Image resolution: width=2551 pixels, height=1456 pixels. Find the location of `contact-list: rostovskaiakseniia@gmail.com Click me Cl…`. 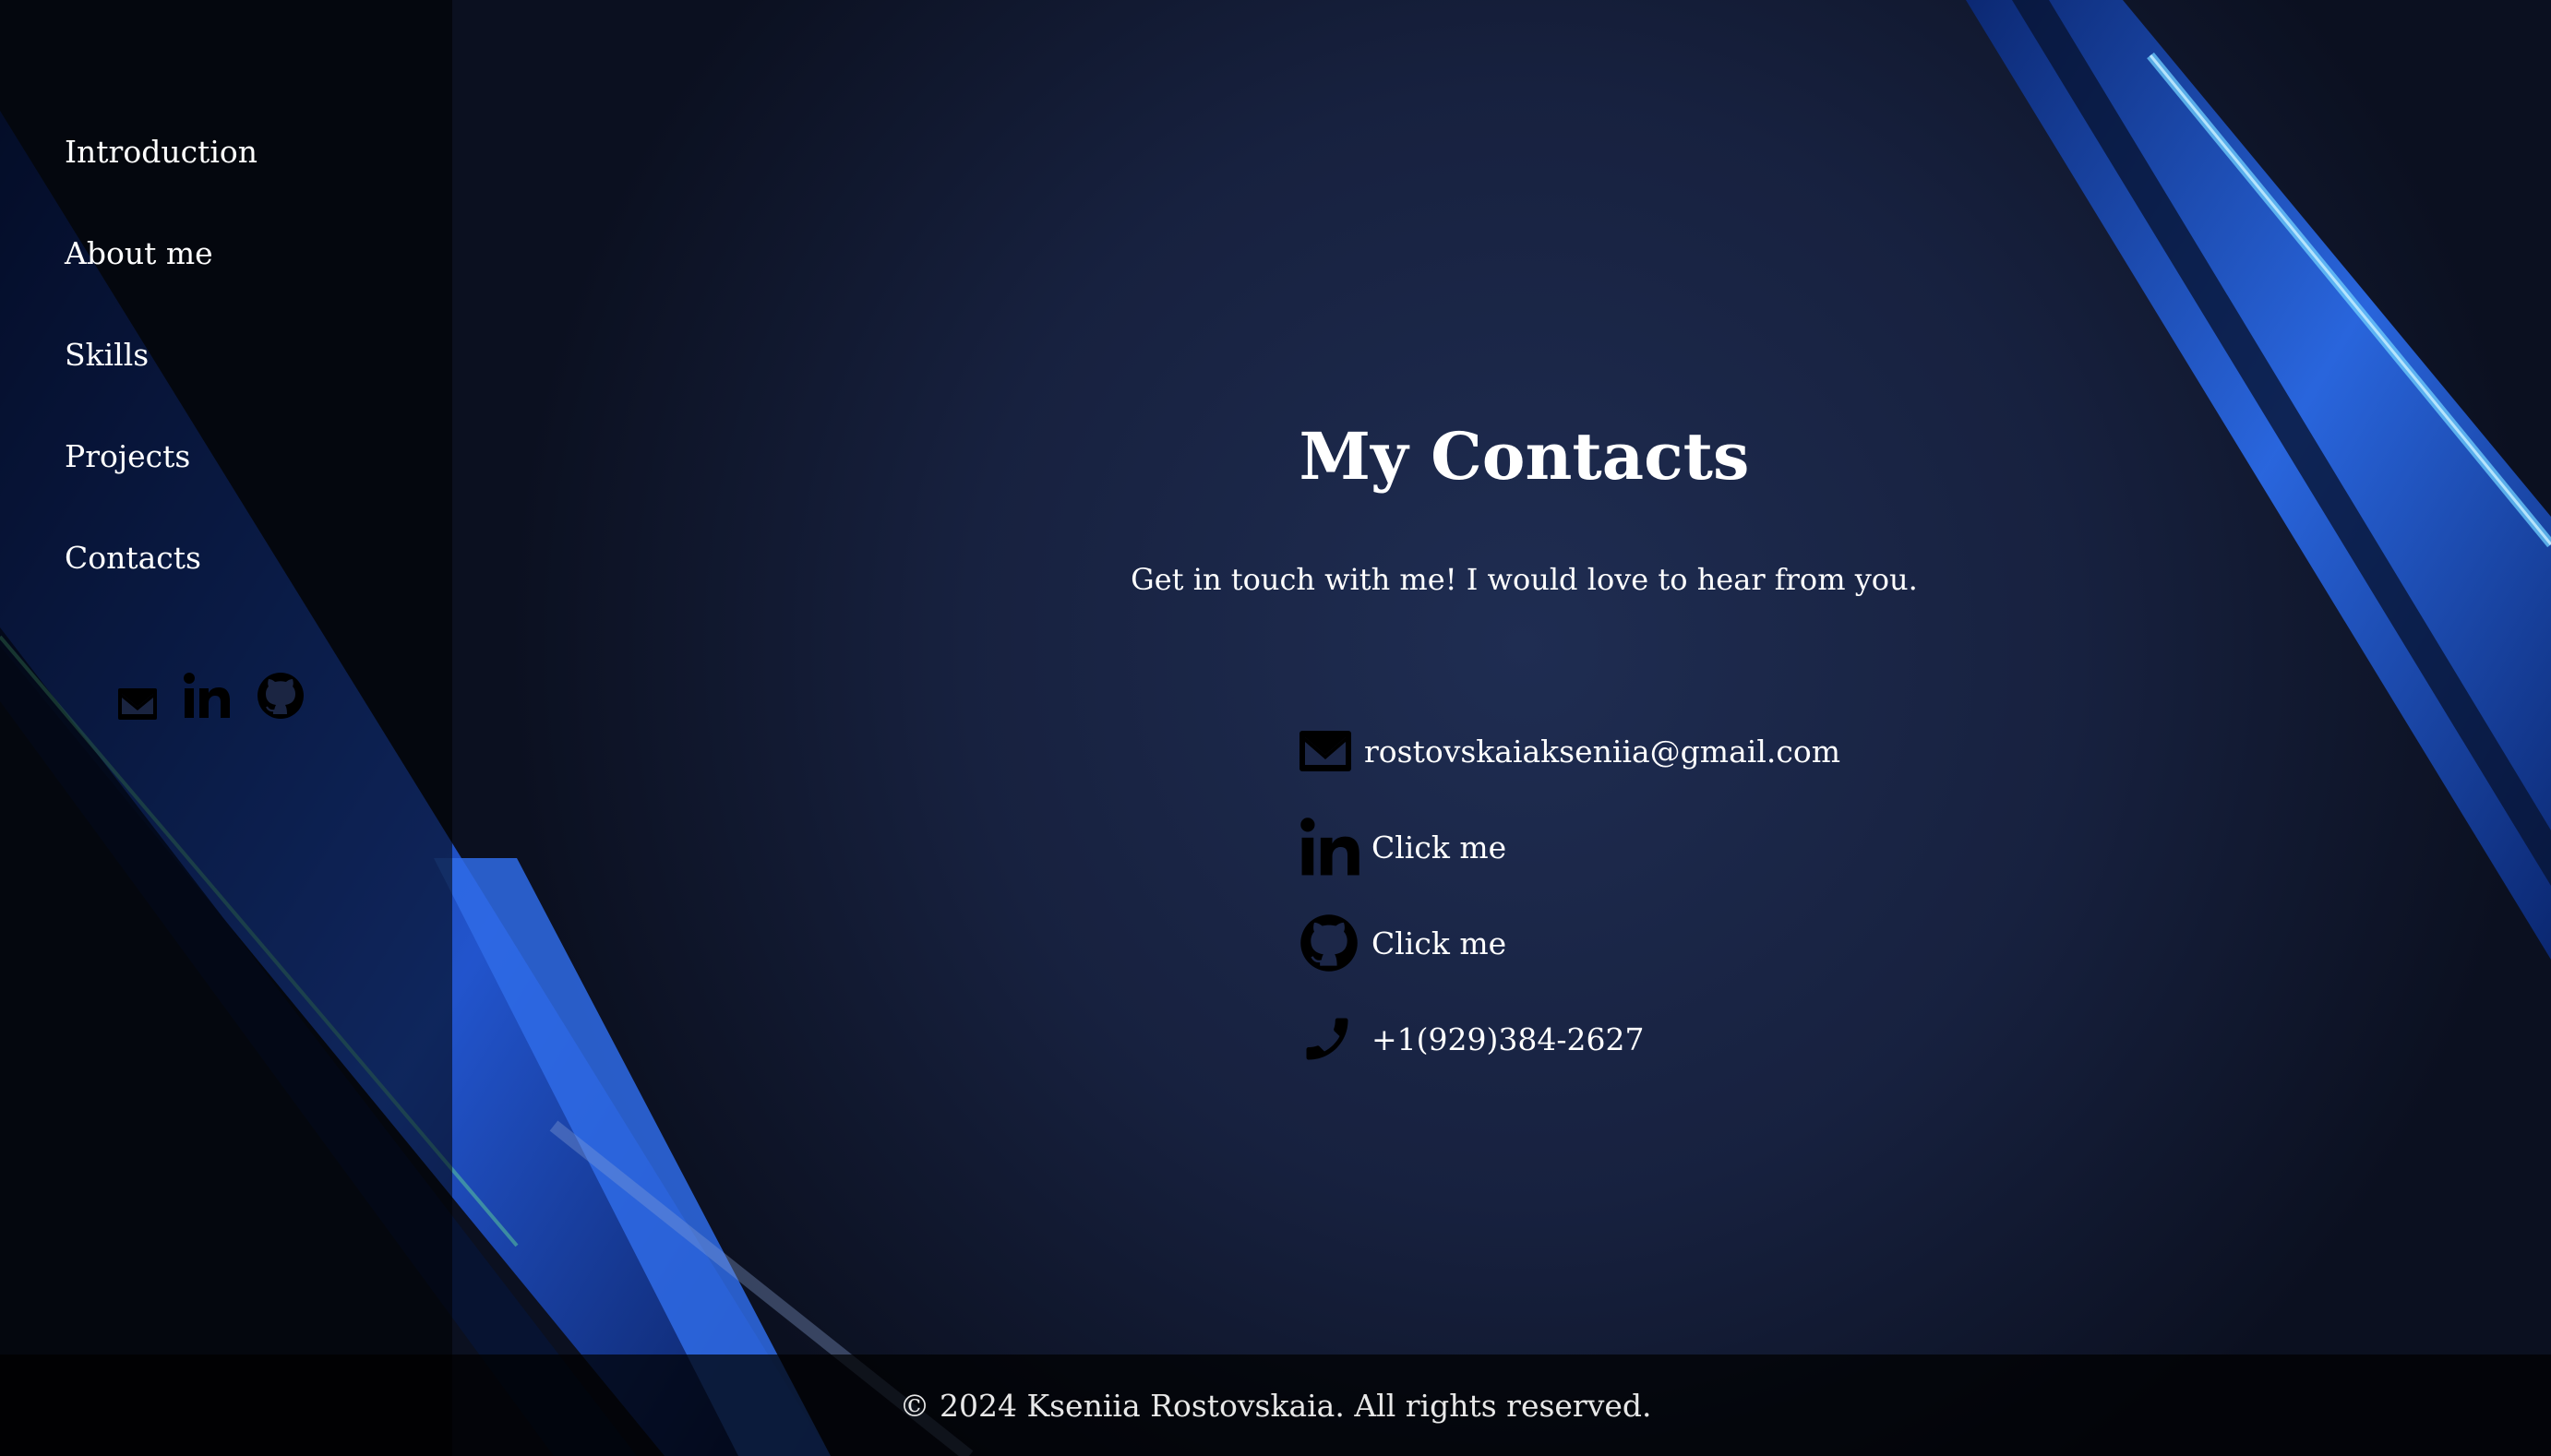

contact-list: rostovskaiakseniia@gmail.com Click me Cl… is located at coordinates (1569, 908).